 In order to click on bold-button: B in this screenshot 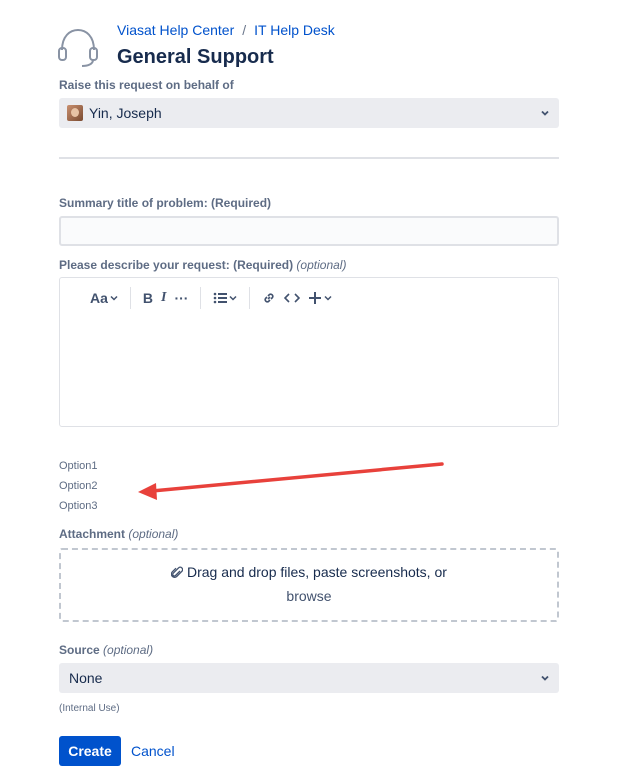, I will do `click(148, 298)`.